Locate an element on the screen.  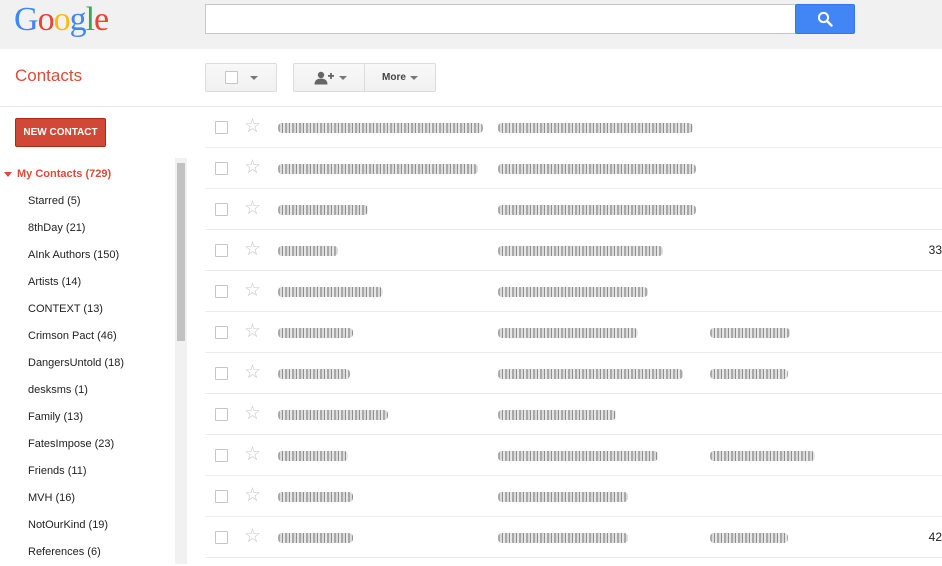
sidebar-scrollbar-thumb is located at coordinates (181, 252).